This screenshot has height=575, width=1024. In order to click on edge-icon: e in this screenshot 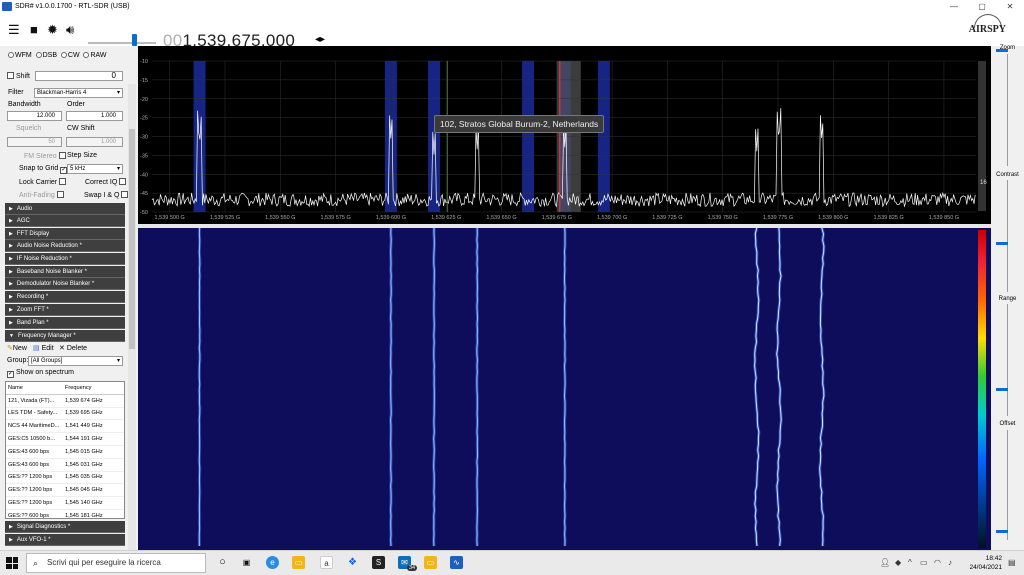, I will do `click(272, 562)`.